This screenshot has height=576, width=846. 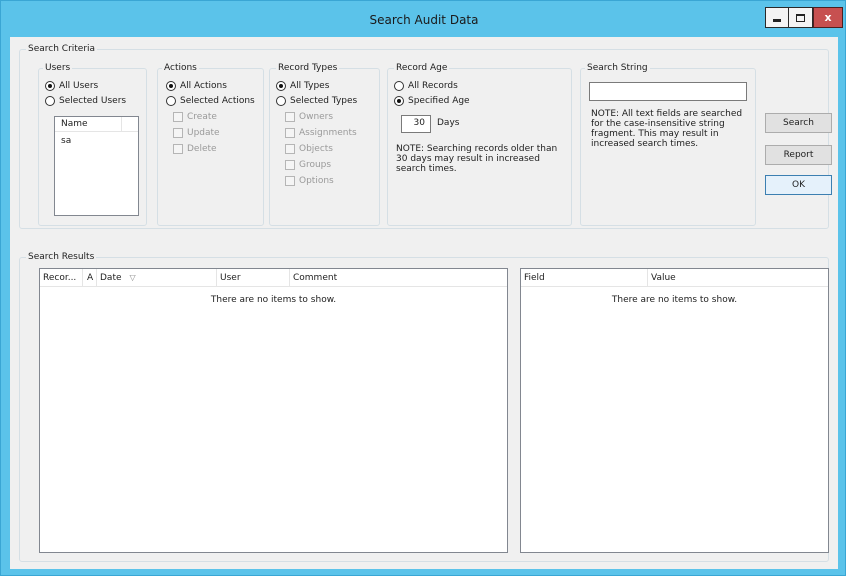 What do you see at coordinates (203, 86) in the screenshot?
I see `all-actions-label: All Actions` at bounding box center [203, 86].